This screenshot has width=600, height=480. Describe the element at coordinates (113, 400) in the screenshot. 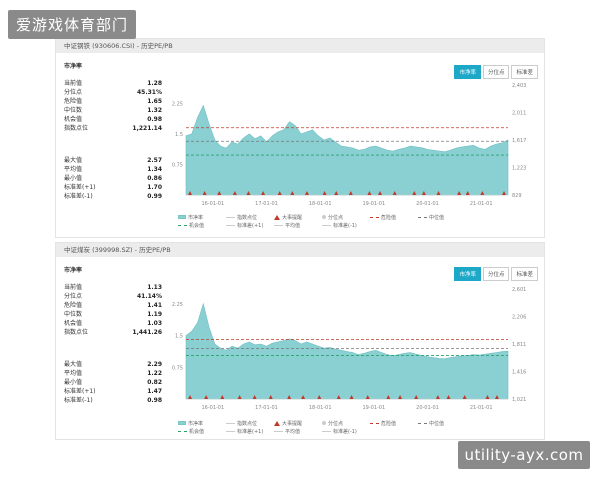

I see `stat-std-minus: 标准差(-1) 0.98` at that location.